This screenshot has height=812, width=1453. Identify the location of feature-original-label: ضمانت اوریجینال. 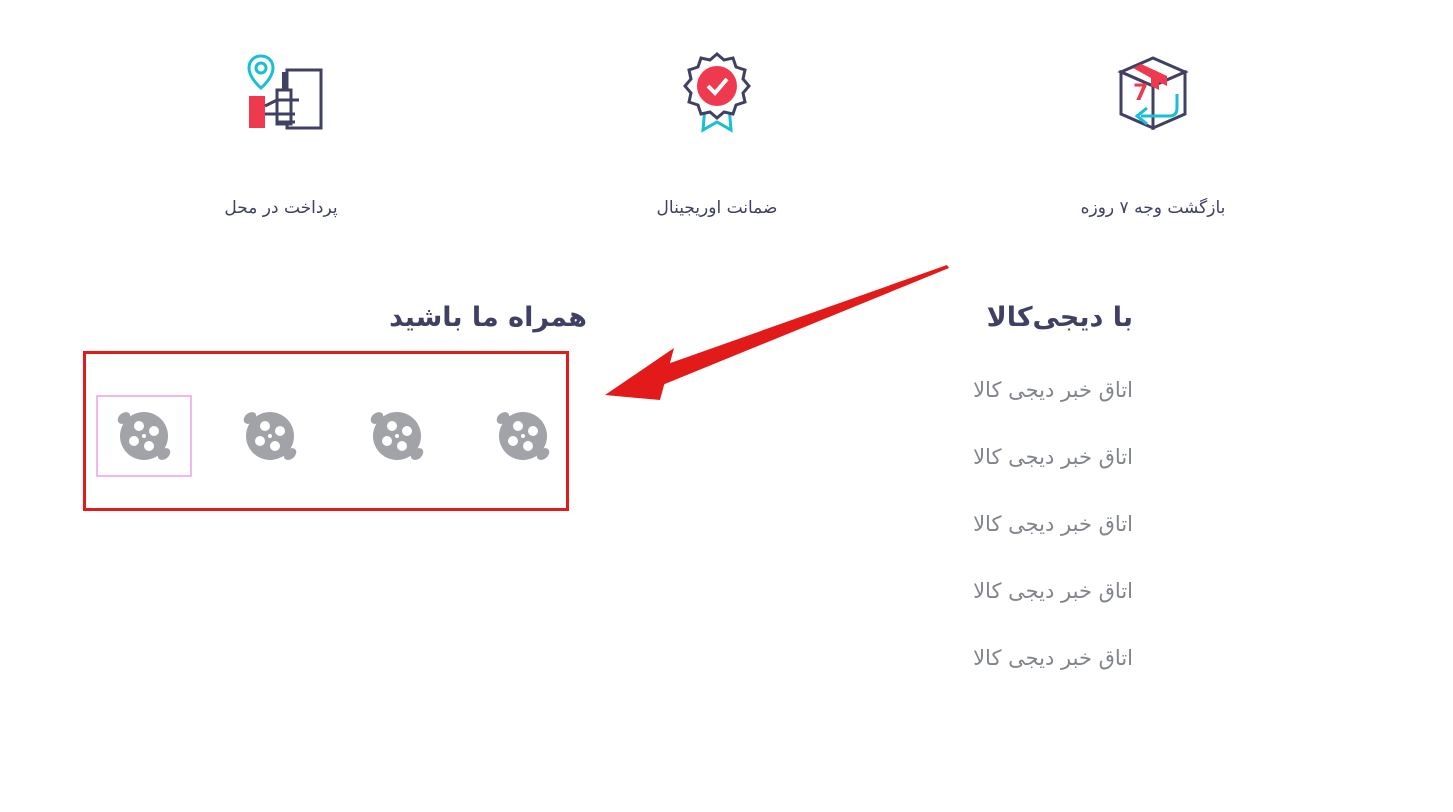
(717, 208).